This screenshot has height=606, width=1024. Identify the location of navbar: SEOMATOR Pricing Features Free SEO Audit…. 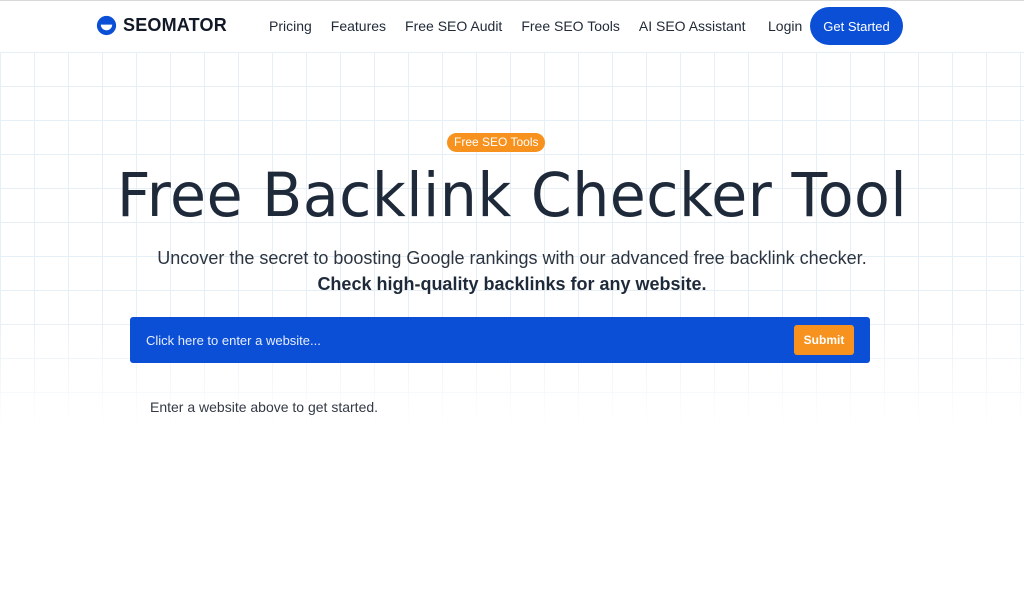
(512, 26).